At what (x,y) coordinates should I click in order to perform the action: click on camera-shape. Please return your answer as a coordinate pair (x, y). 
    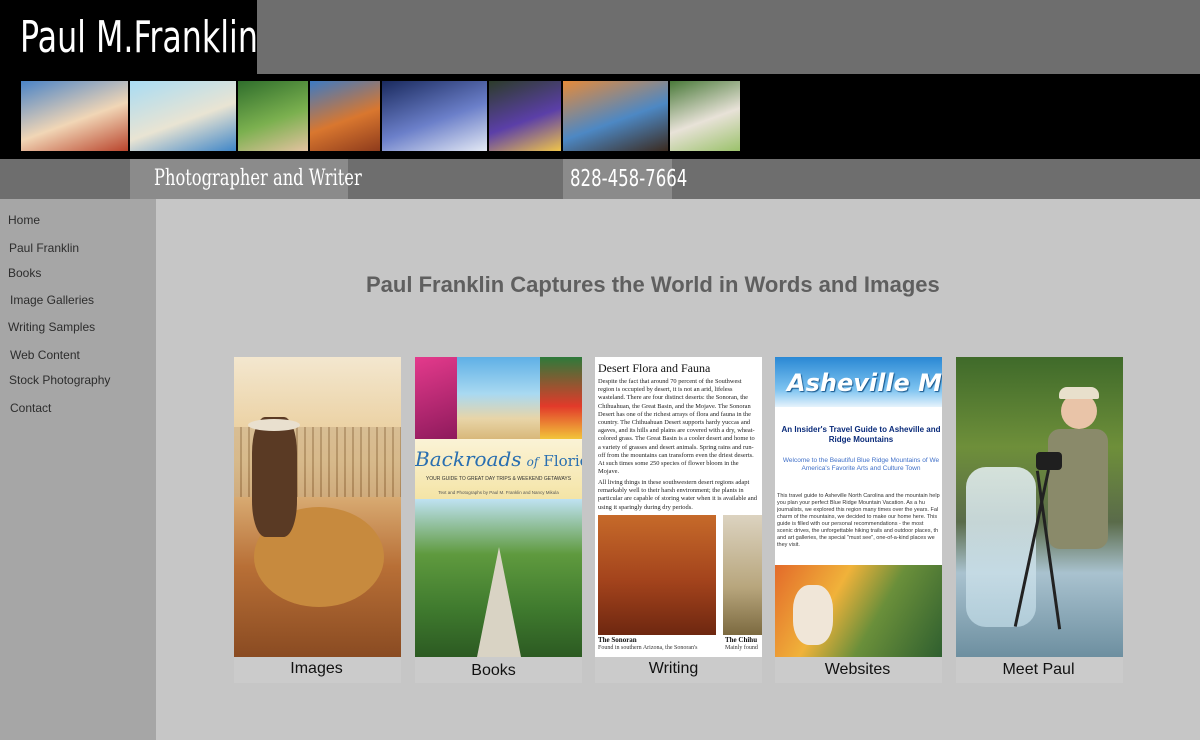
    Looking at the image, I should click on (1049, 461).